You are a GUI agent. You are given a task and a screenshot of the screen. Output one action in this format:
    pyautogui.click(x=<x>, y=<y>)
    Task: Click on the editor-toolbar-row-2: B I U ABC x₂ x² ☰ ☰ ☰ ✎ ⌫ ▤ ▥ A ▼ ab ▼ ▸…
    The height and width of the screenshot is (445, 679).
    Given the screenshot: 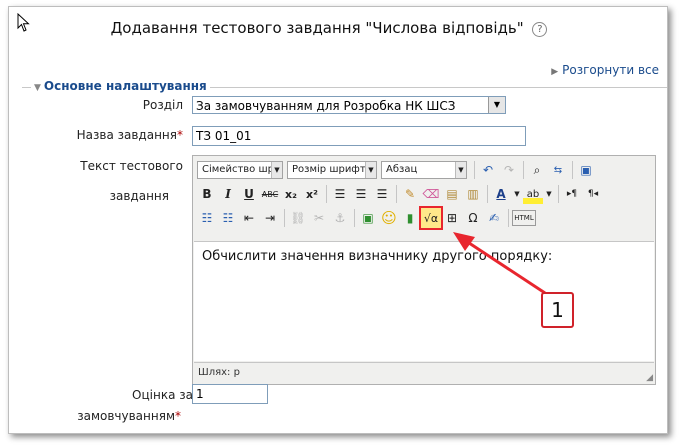 What is the action you would take?
    pyautogui.click(x=400, y=194)
    